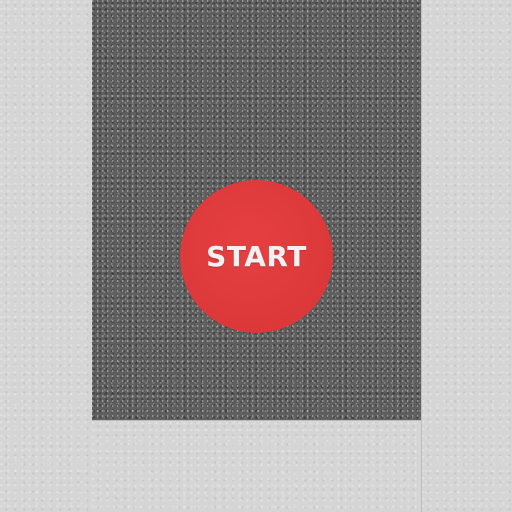 The height and width of the screenshot is (512, 512). I want to click on start-button: START, so click(256, 256).